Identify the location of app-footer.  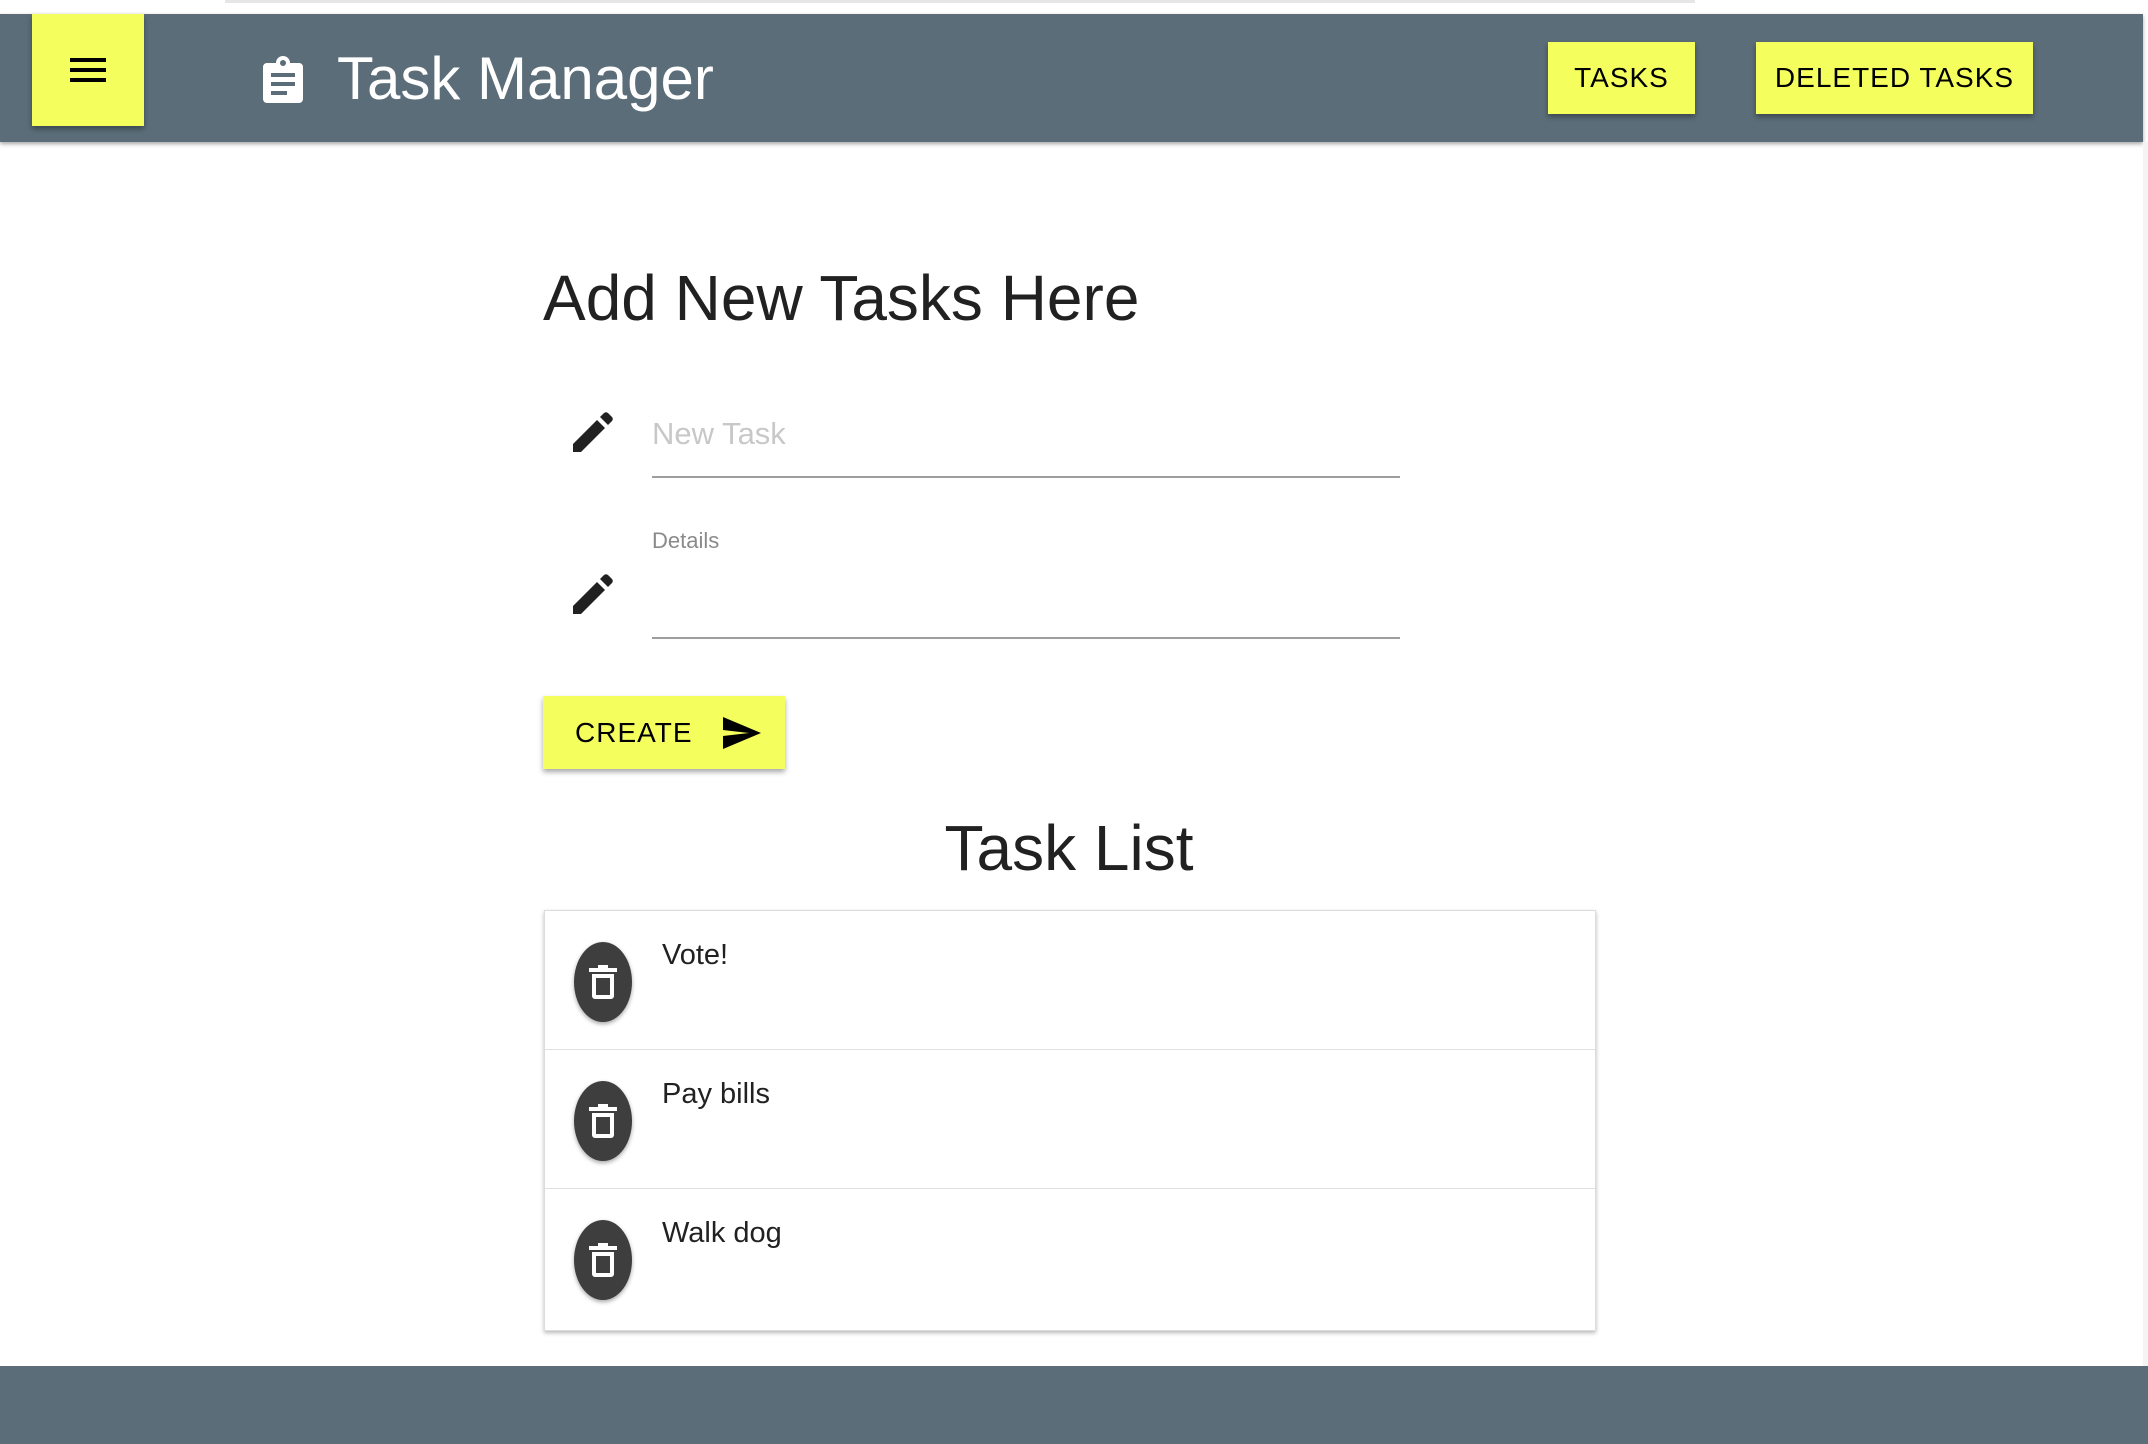
(1074, 1405).